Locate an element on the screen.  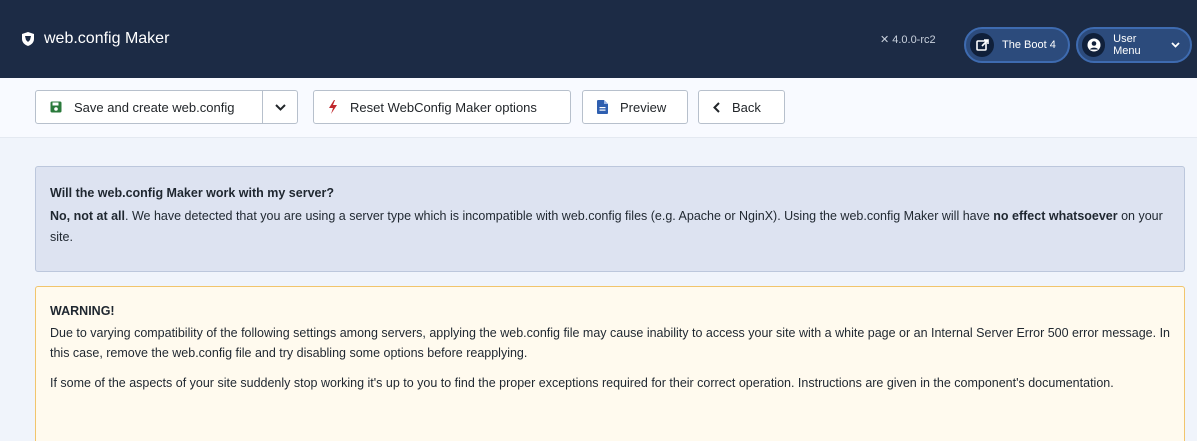
reset-options-button: Reset WebConfig Maker options is located at coordinates (442, 107).